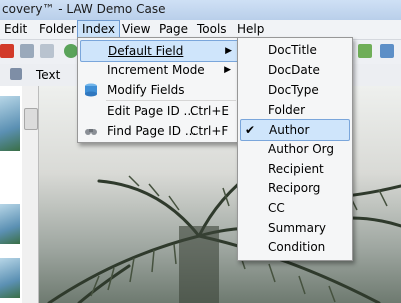 The width and height of the screenshot is (401, 303). I want to click on field-item-cc: CC, so click(294, 208).